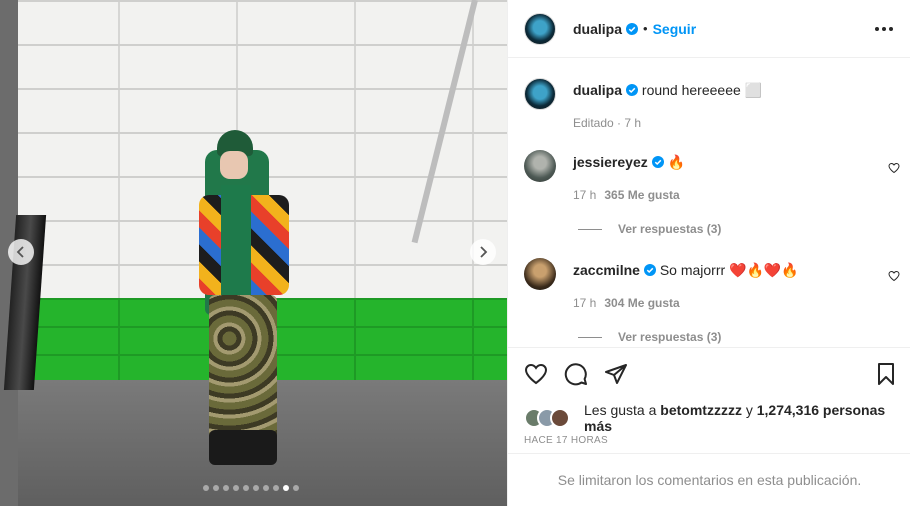 Image resolution: width=910 pixels, height=506 pixels. Describe the element at coordinates (884, 29) in the screenshot. I see `more-options-icon` at that location.